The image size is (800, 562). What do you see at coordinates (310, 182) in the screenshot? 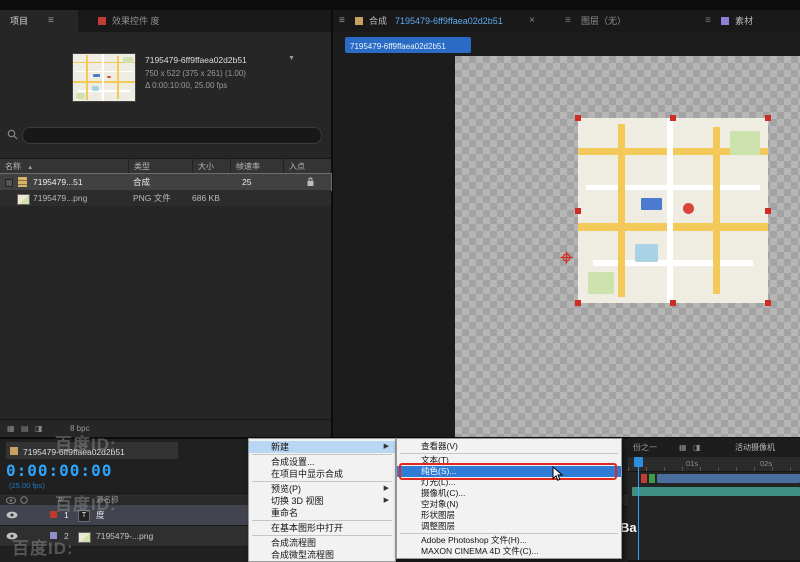
I see `lock-icon` at bounding box center [310, 182].